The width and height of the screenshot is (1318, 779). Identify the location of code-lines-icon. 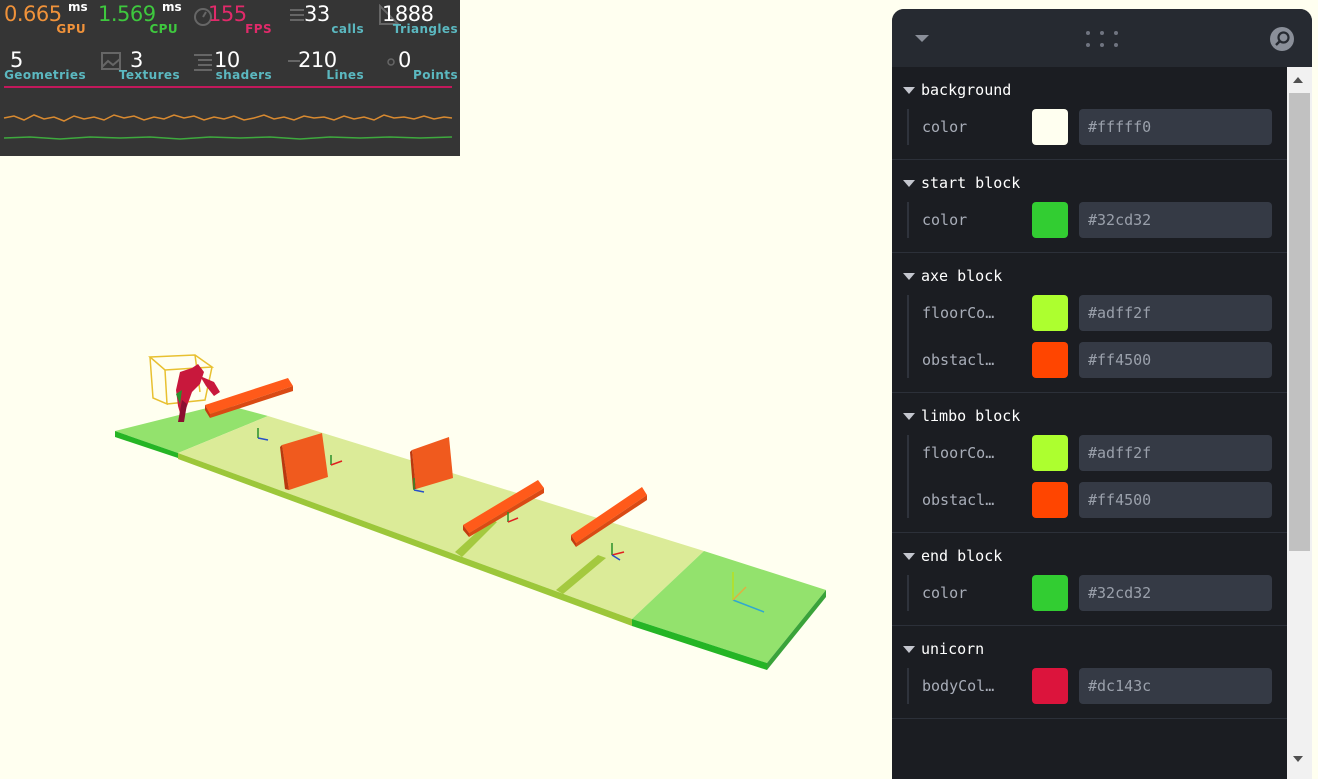
(203, 62).